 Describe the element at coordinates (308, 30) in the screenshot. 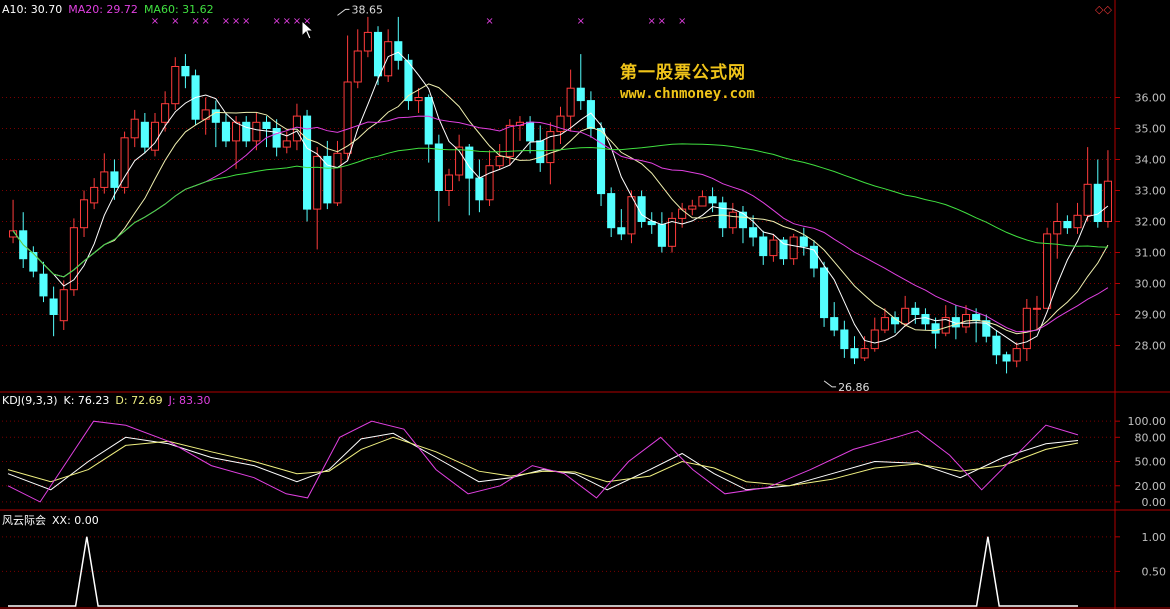

I see `mouse-cursor-icon` at that location.